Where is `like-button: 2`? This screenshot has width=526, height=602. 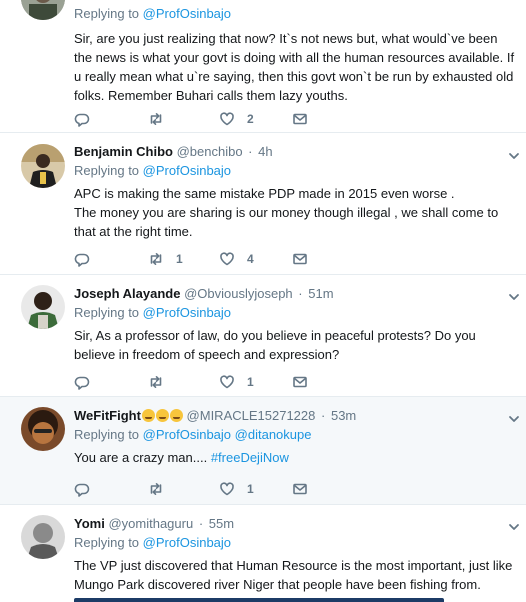 like-button: 2 is located at coordinates (238, 119).